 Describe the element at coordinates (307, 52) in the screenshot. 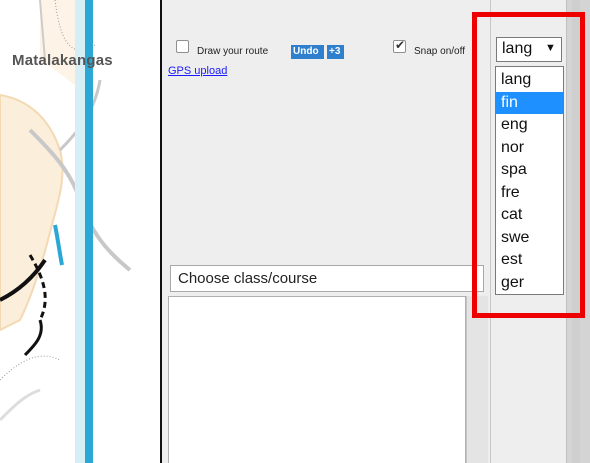

I see `undo-button: Undo` at that location.